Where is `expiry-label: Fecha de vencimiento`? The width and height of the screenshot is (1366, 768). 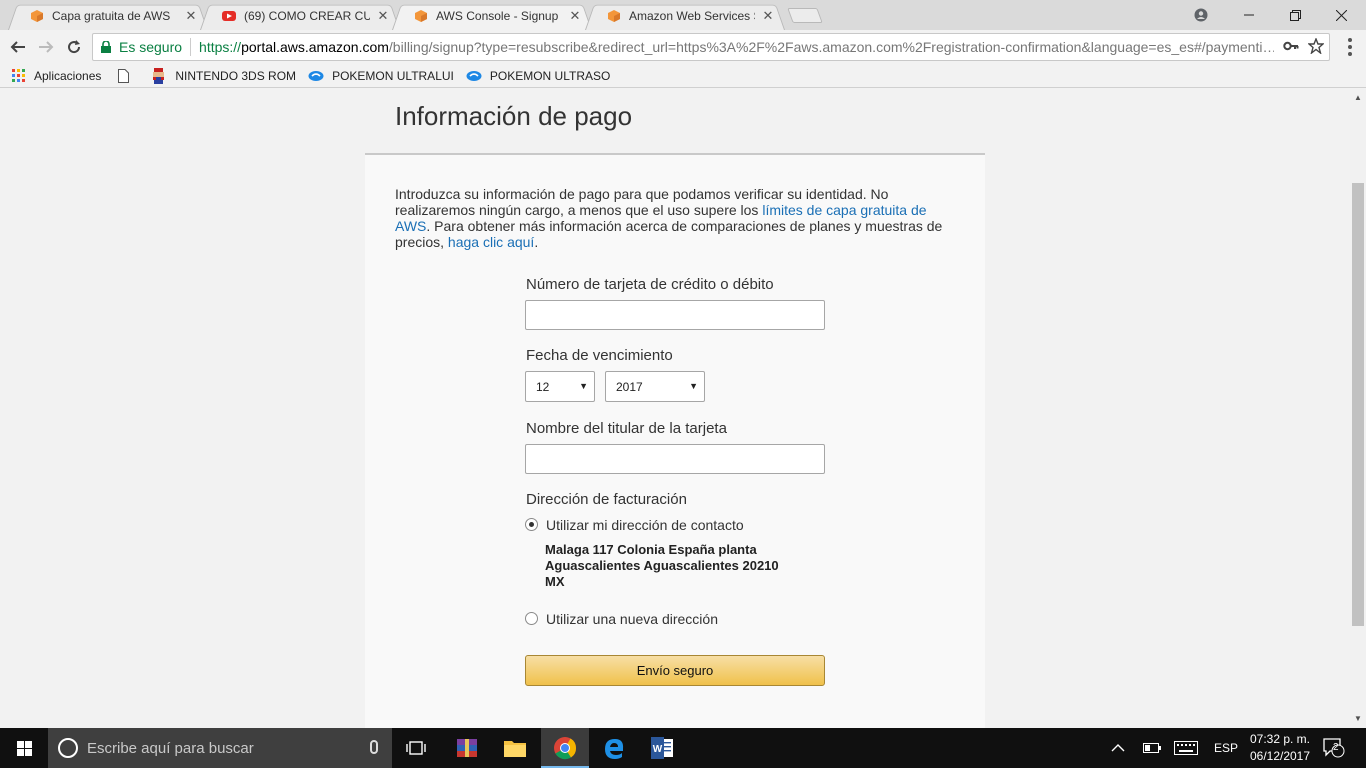 expiry-label: Fecha de vencimiento is located at coordinates (599, 355).